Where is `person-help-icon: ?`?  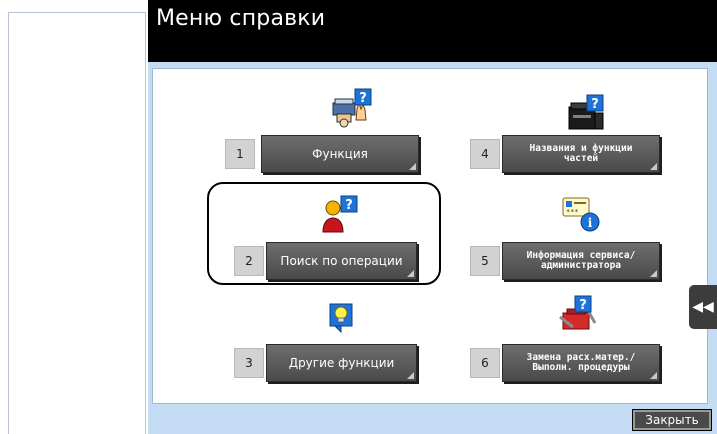 person-help-icon: ? is located at coordinates (340, 214).